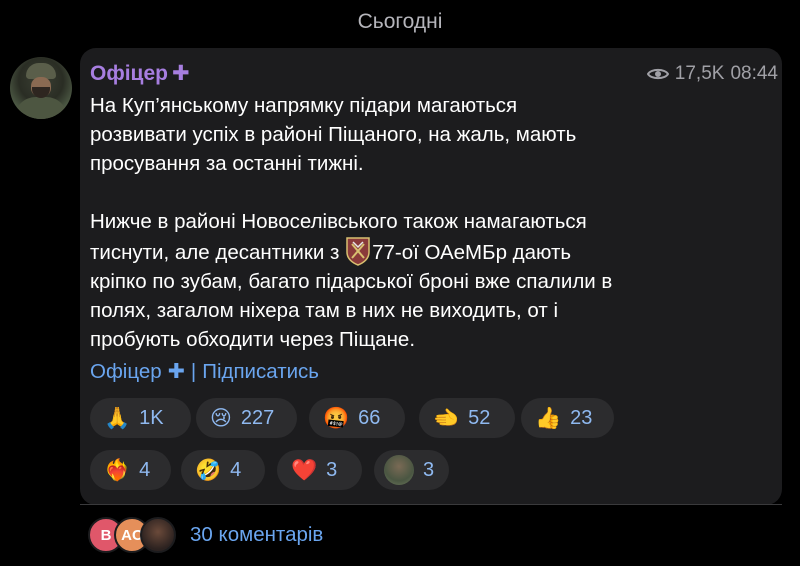 The image size is (800, 566). What do you see at coordinates (304, 470) in the screenshot?
I see `heart-icon: ❤️` at bounding box center [304, 470].